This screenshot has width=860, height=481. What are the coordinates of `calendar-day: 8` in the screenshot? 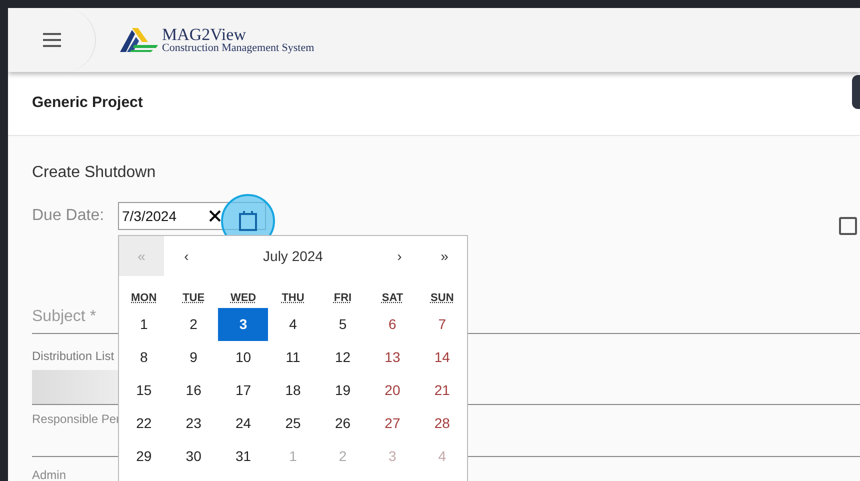 It's located at (144, 357).